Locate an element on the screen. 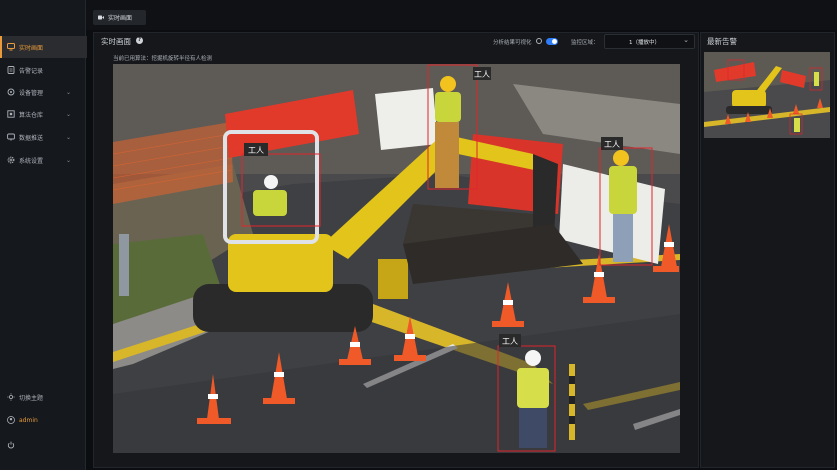  monitor-area-label: 监控区域： is located at coordinates (585, 43).